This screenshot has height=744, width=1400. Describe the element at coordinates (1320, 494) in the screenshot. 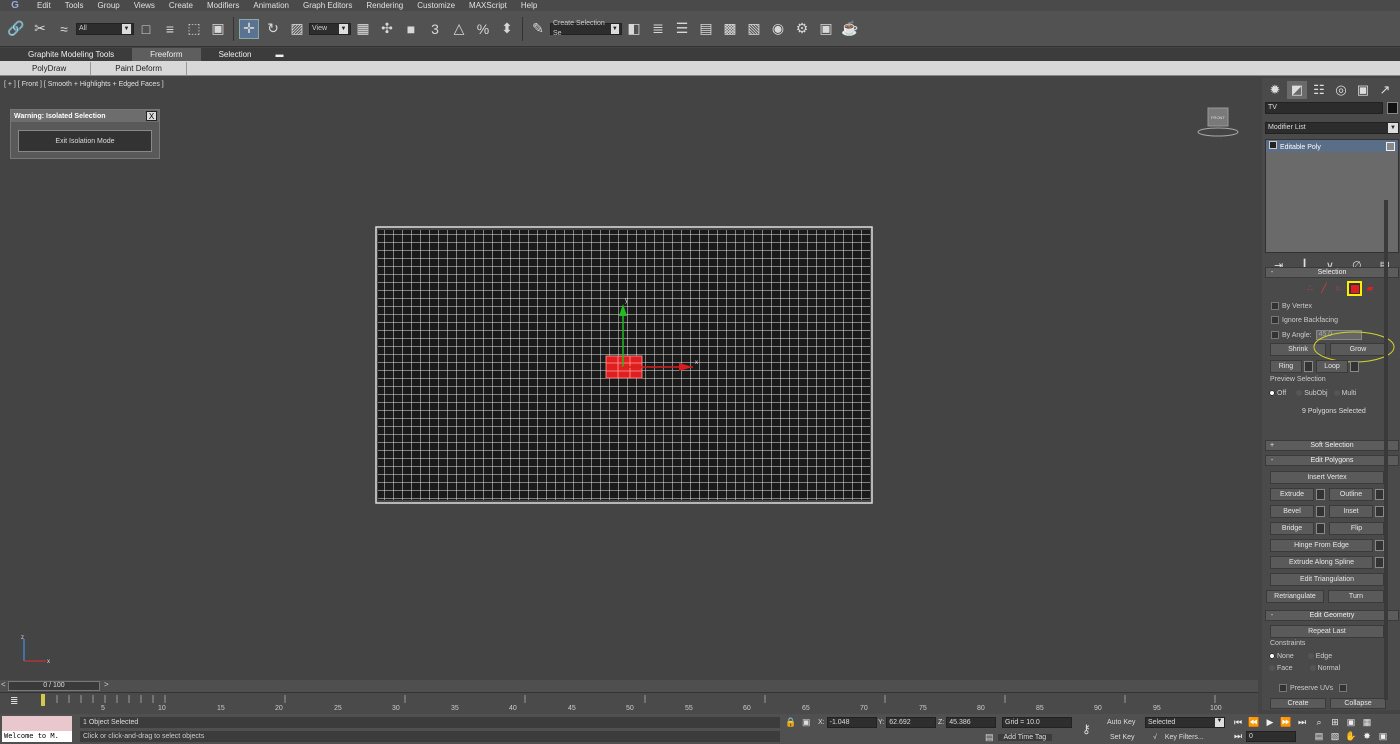

I see `extrude-settings-icon` at that location.